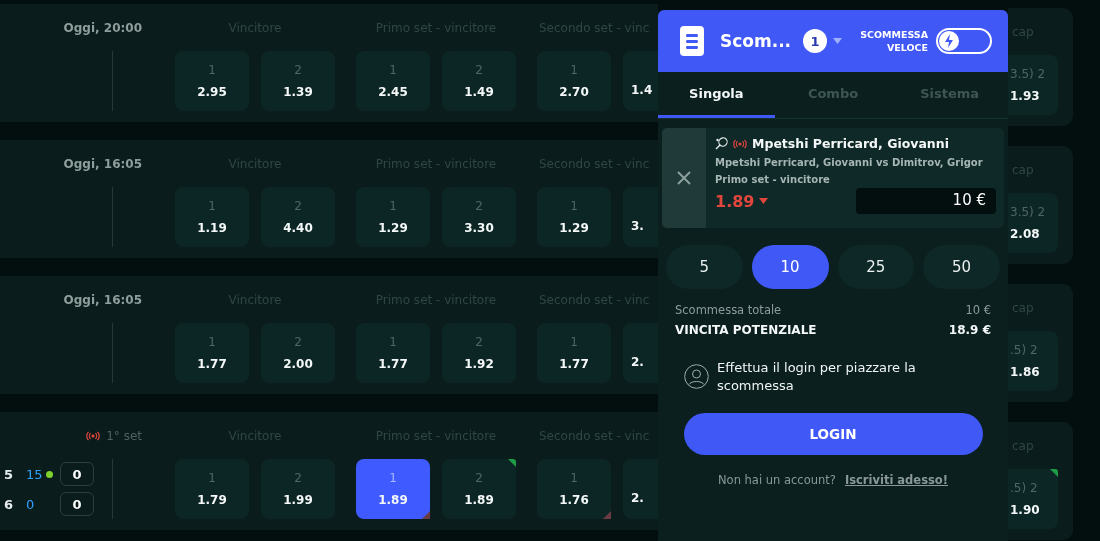 This screenshot has width=1100, height=541. Describe the element at coordinates (773, 179) in the screenshot. I see `market-name: Primo set - vincitore` at that location.